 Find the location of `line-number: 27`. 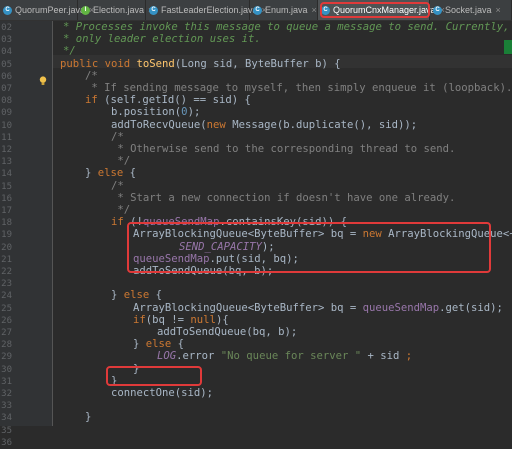

line-number: 27 is located at coordinates (6, 333).